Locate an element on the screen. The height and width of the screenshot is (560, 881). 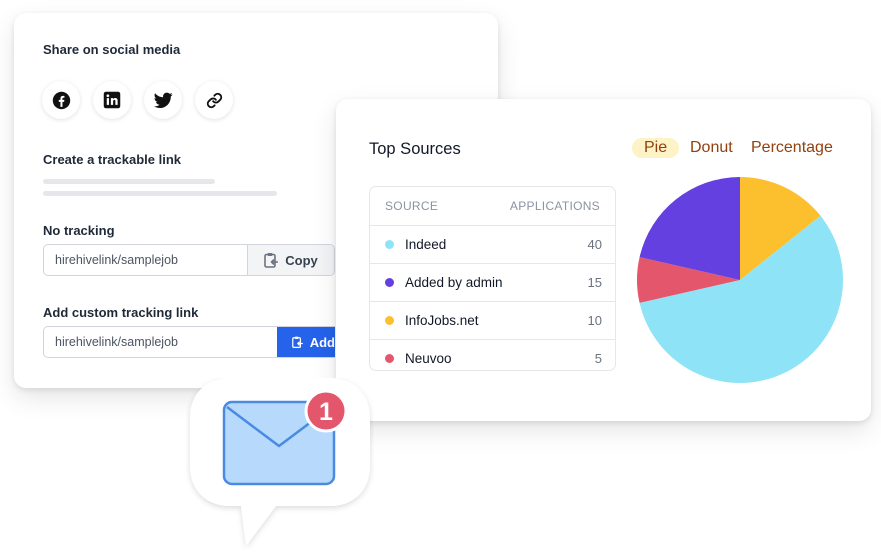
social-title: Share on social media is located at coordinates (112, 49).